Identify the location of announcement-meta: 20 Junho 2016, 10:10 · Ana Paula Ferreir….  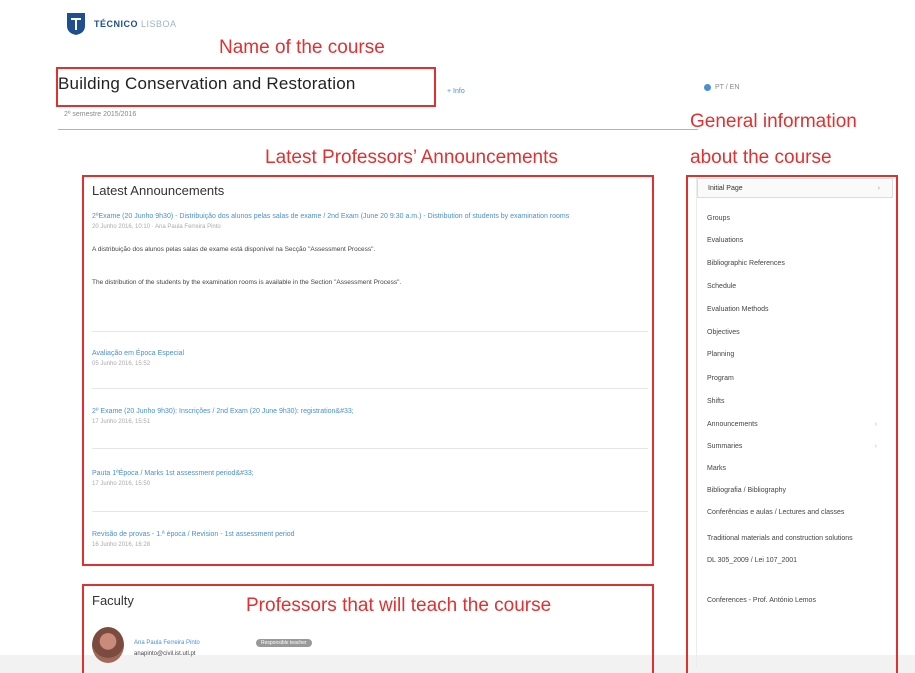
(156, 227).